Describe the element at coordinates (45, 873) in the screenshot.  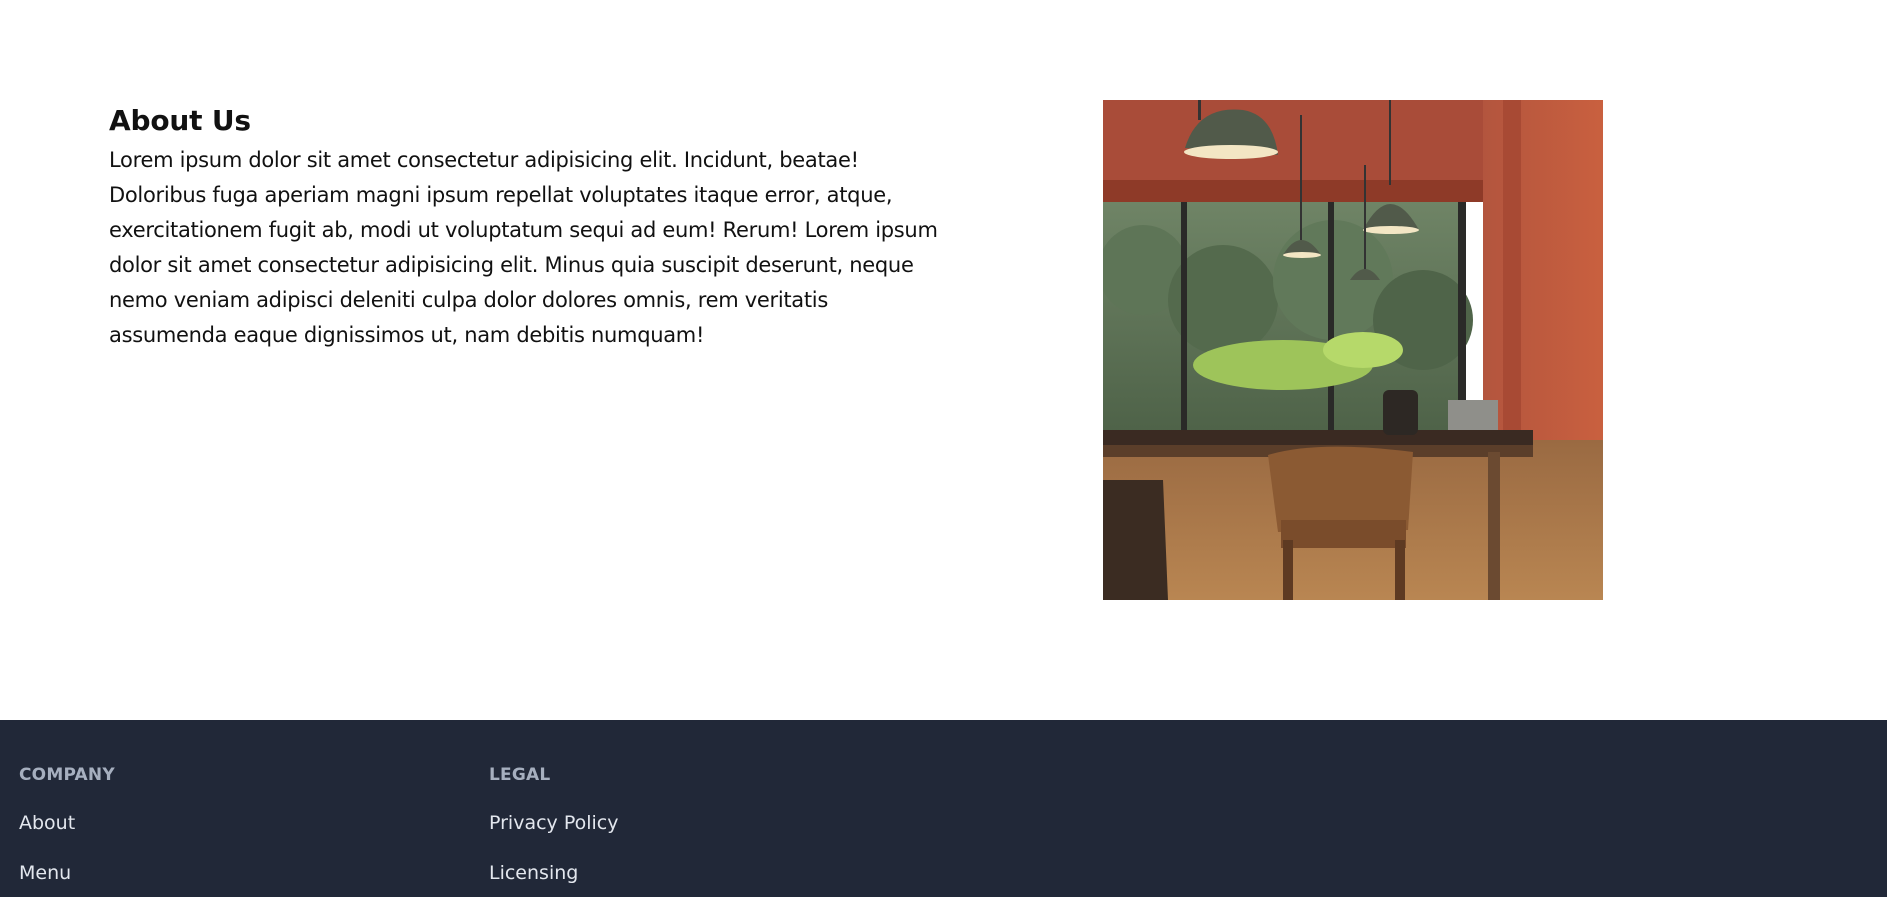
I see `footer-link-menu: Menu` at that location.